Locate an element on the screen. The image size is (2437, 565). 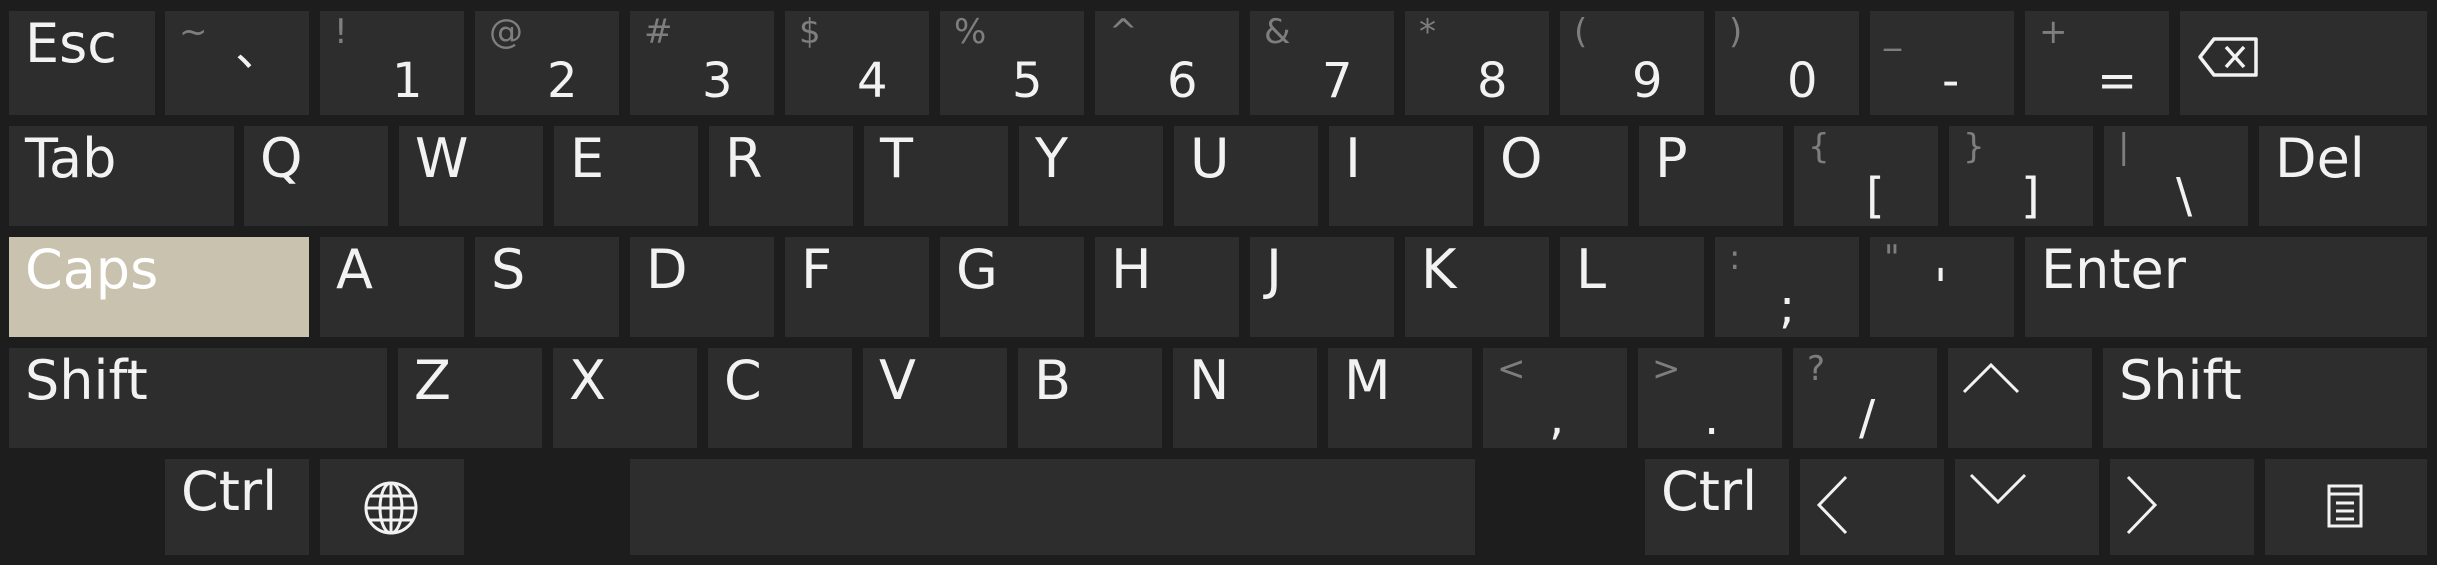
key-main-label: / is located at coordinates (1867, 418).